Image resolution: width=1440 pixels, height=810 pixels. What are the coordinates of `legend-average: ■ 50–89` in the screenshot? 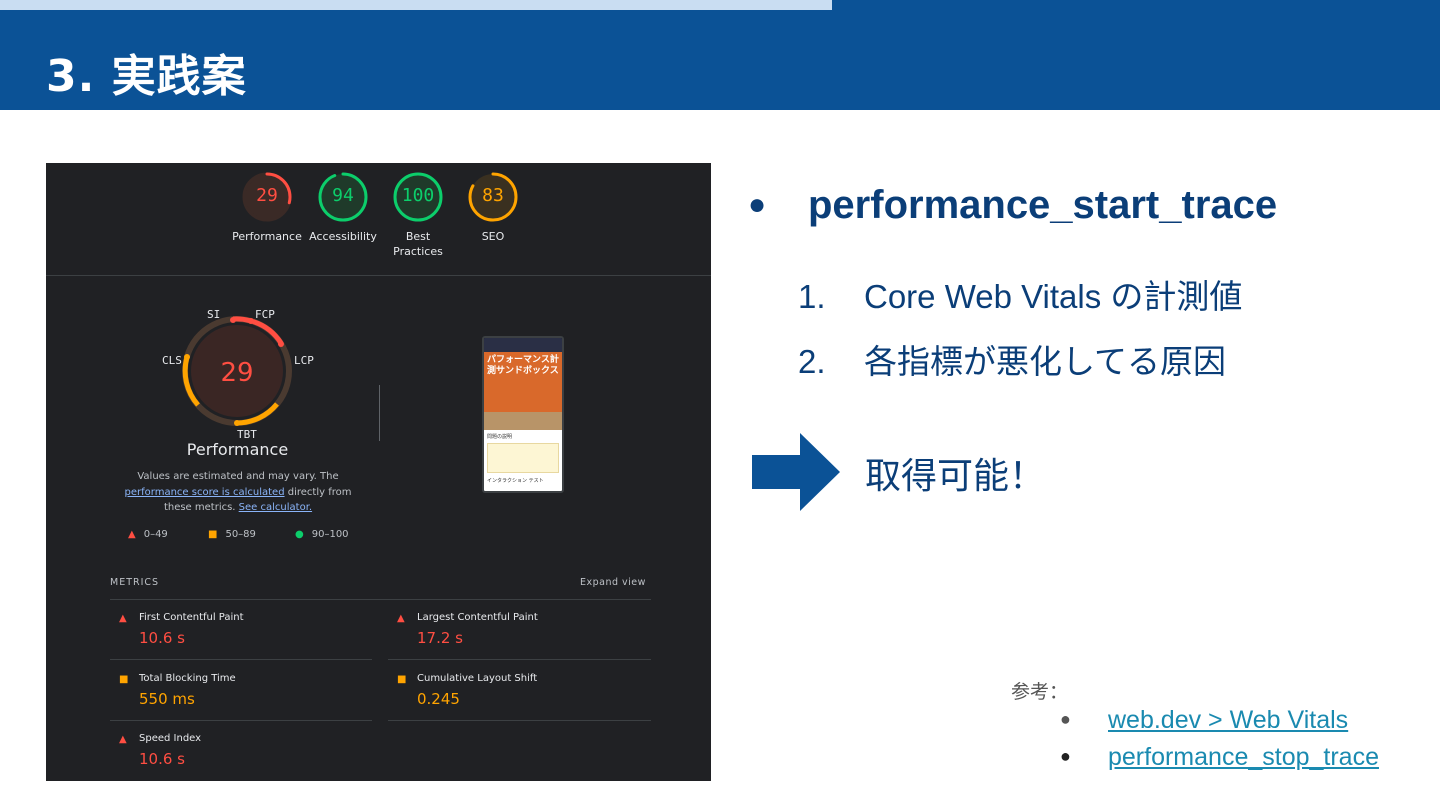 It's located at (232, 534).